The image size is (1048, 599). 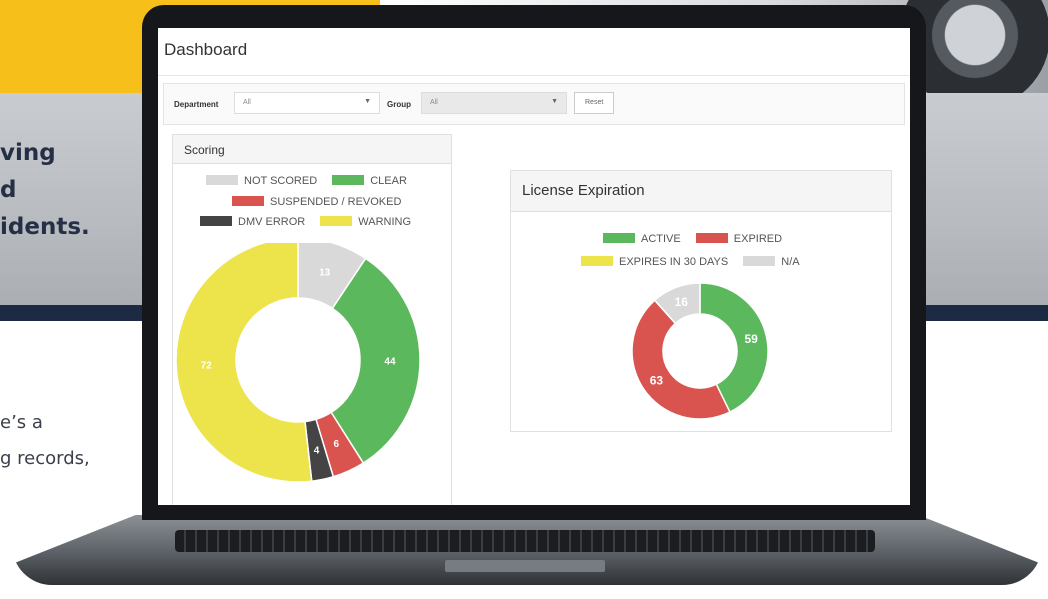 What do you see at coordinates (337, 444) in the screenshot?
I see `slice-value-label: 6` at bounding box center [337, 444].